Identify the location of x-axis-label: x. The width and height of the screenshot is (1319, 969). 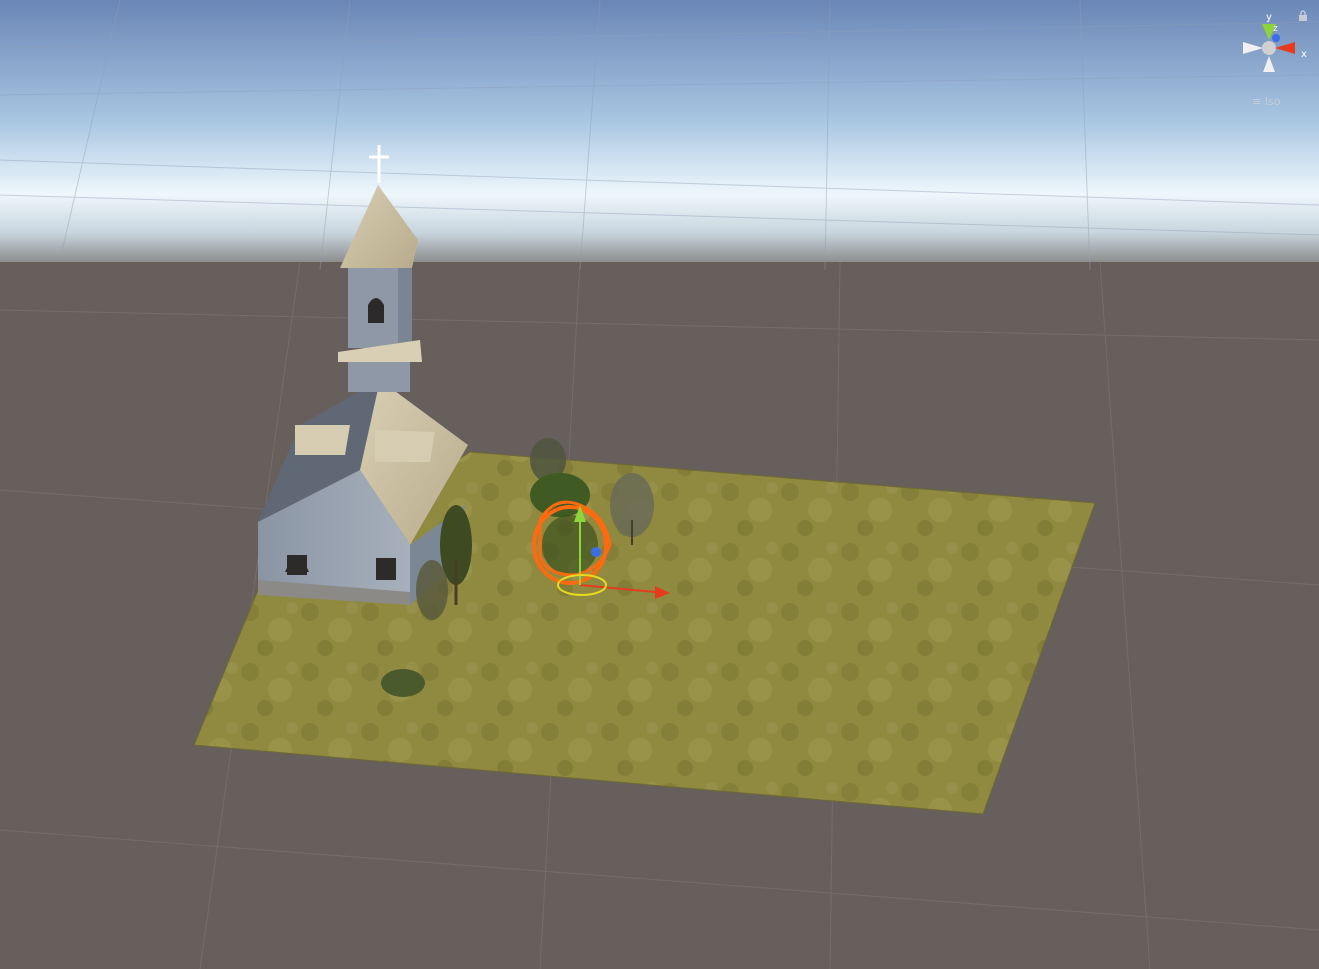
(1304, 54).